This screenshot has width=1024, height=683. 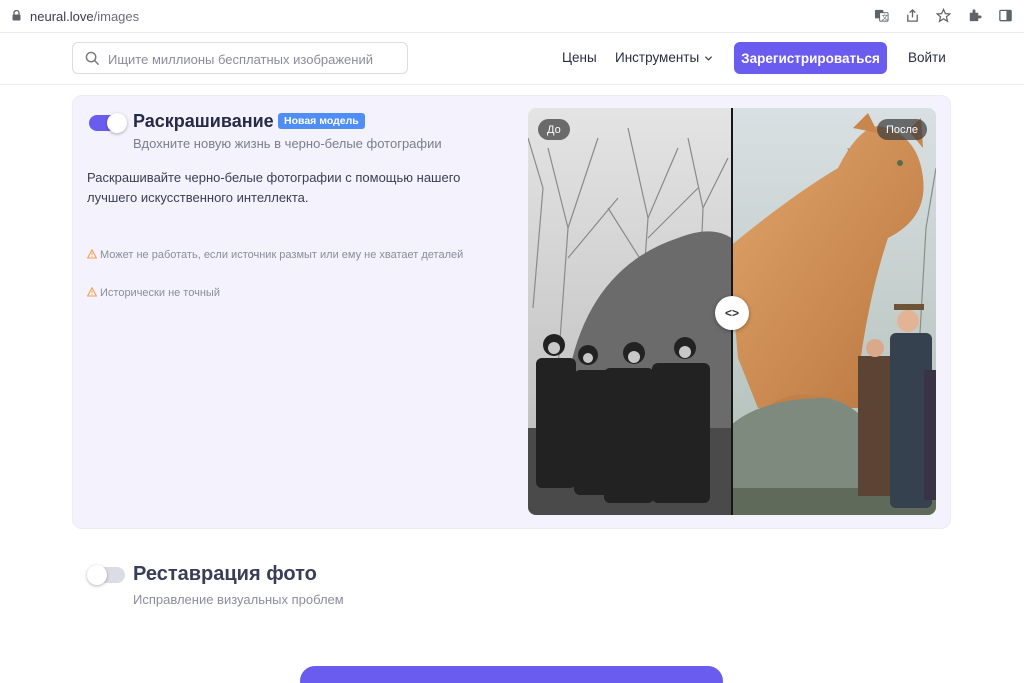 I want to click on submit-button, so click(x=511, y=674).